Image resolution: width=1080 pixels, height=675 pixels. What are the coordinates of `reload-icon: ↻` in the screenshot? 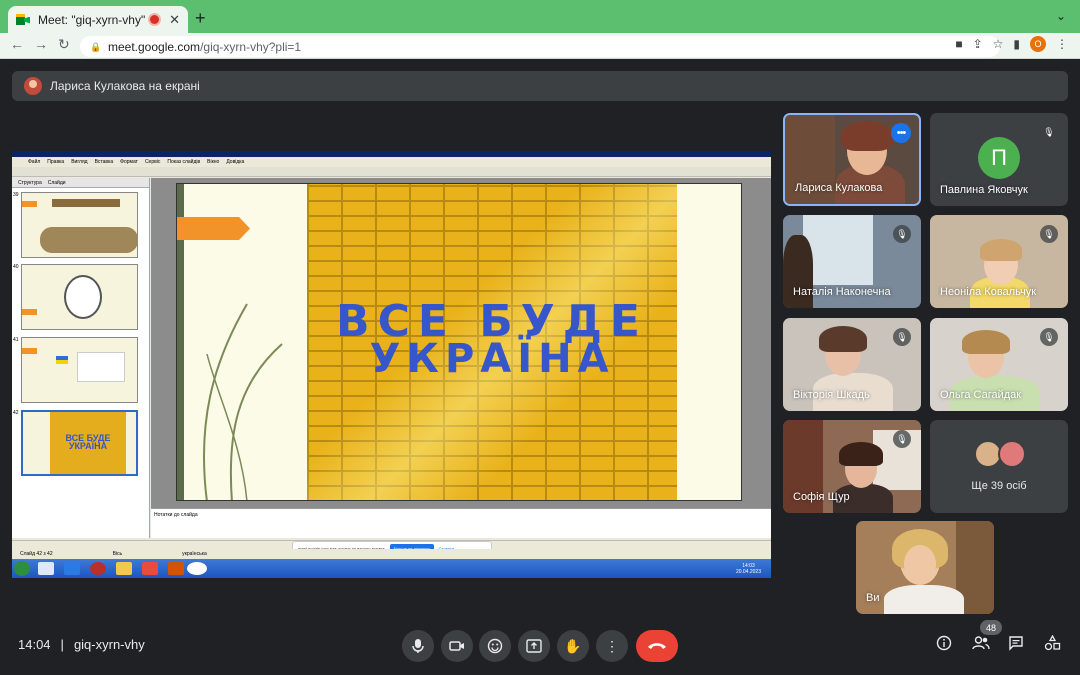 It's located at (64, 44).